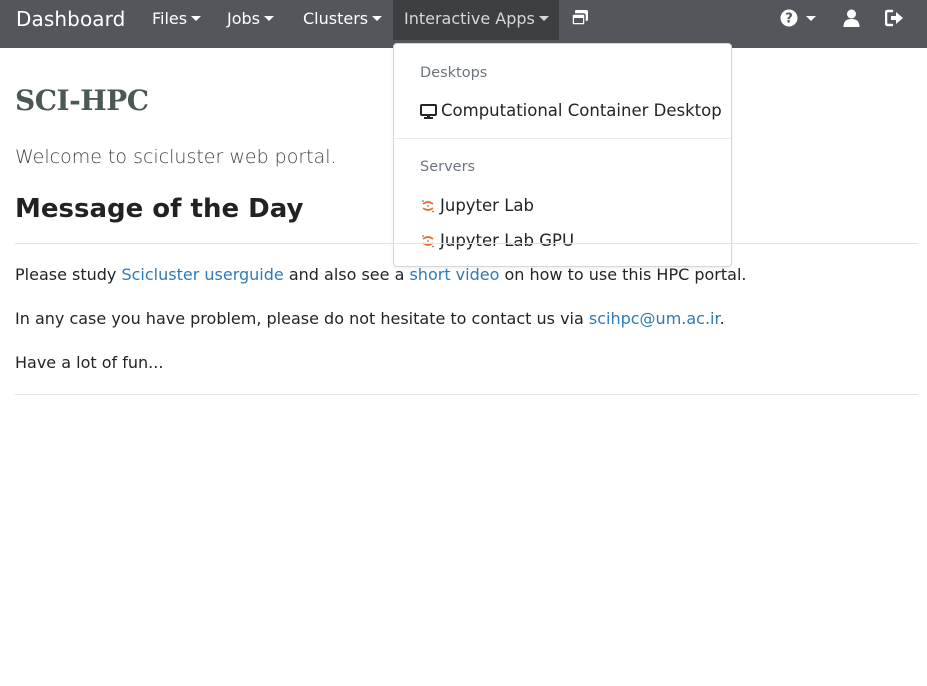 The height and width of the screenshot is (686, 927). Describe the element at coordinates (82, 100) in the screenshot. I see `site-title: SCI-HPC` at that location.